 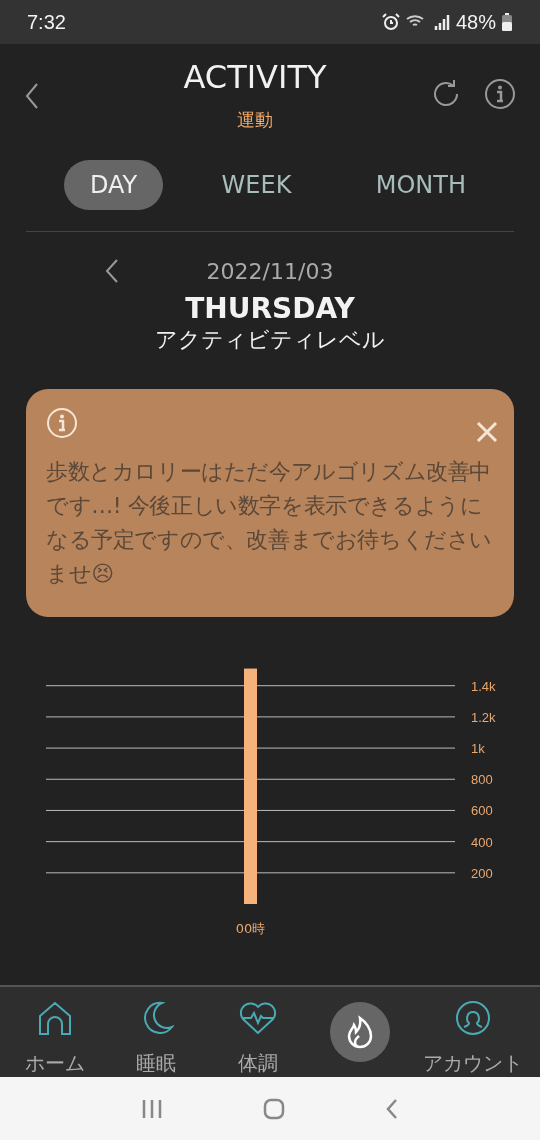 What do you see at coordinates (390, 22) in the screenshot?
I see `alarm-icon` at bounding box center [390, 22].